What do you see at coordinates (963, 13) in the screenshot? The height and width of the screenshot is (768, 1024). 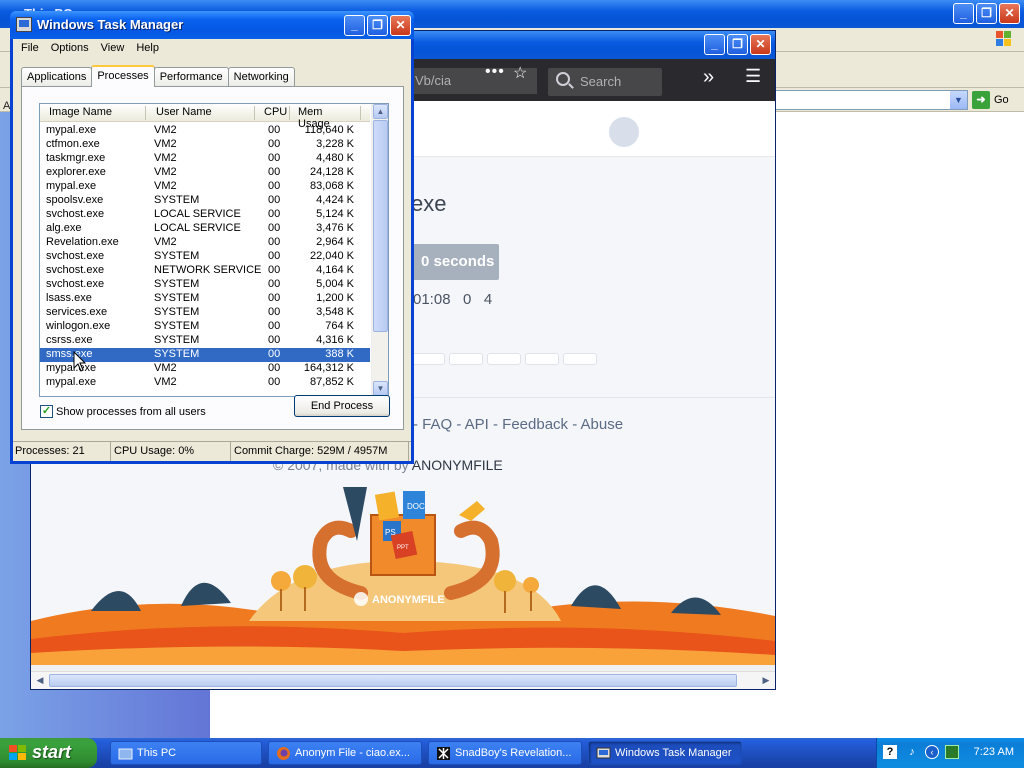 I see `explorer-minimize-button: _` at bounding box center [963, 13].